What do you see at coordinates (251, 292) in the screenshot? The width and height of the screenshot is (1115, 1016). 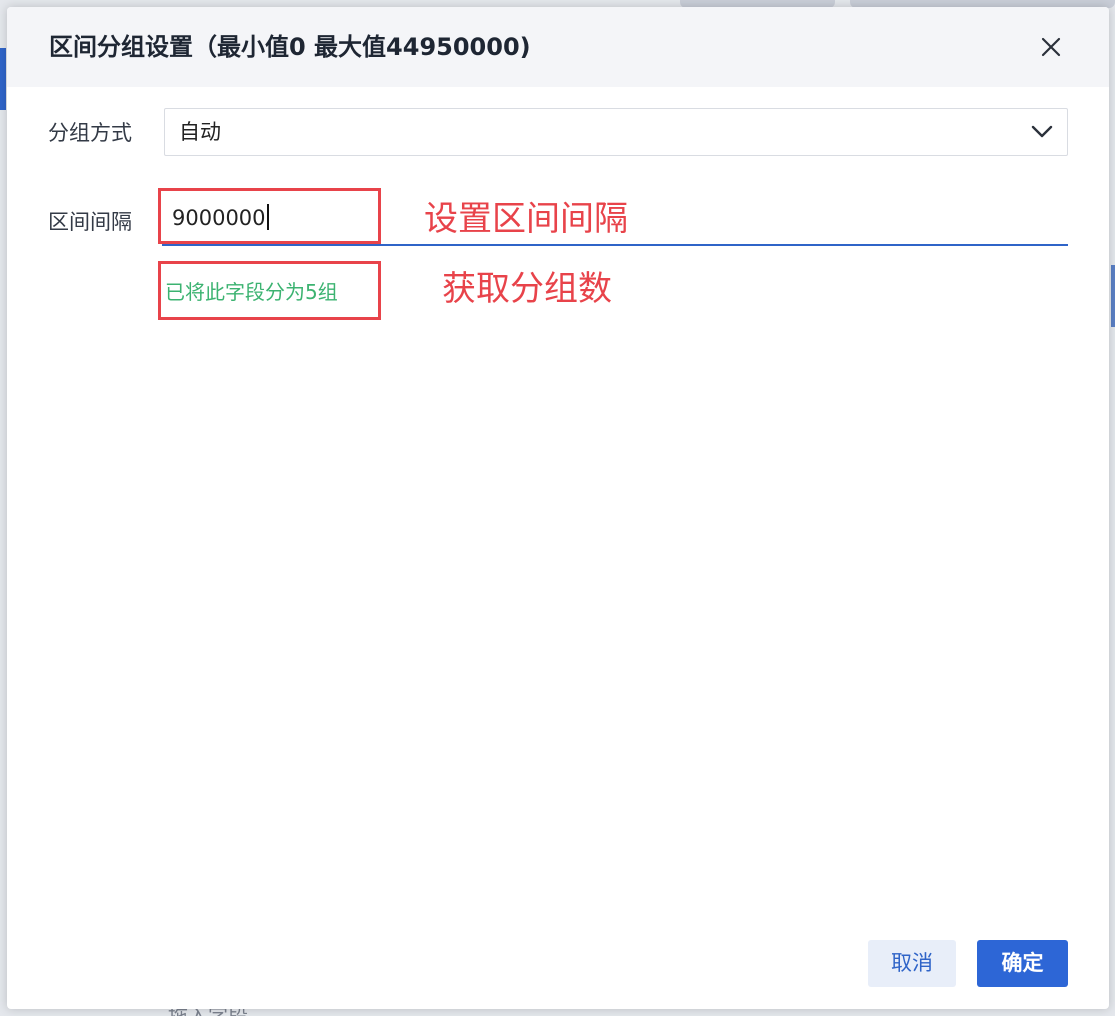 I see `group-count-hint: 已将此字段分为5组` at bounding box center [251, 292].